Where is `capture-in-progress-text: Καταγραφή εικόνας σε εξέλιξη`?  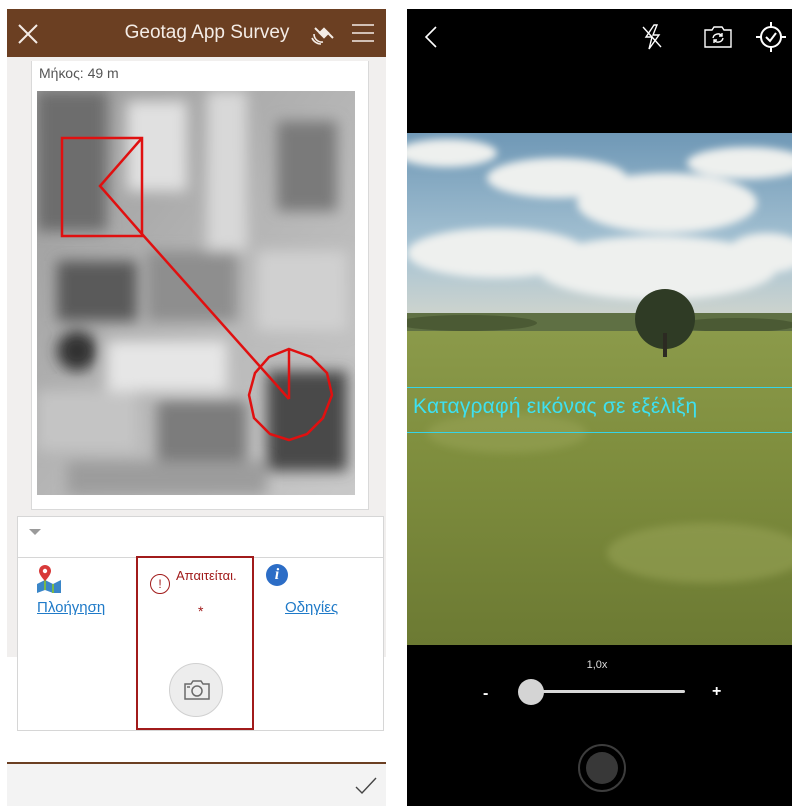 capture-in-progress-text: Καταγραφή εικόνας σε εξέλιξη is located at coordinates (555, 406).